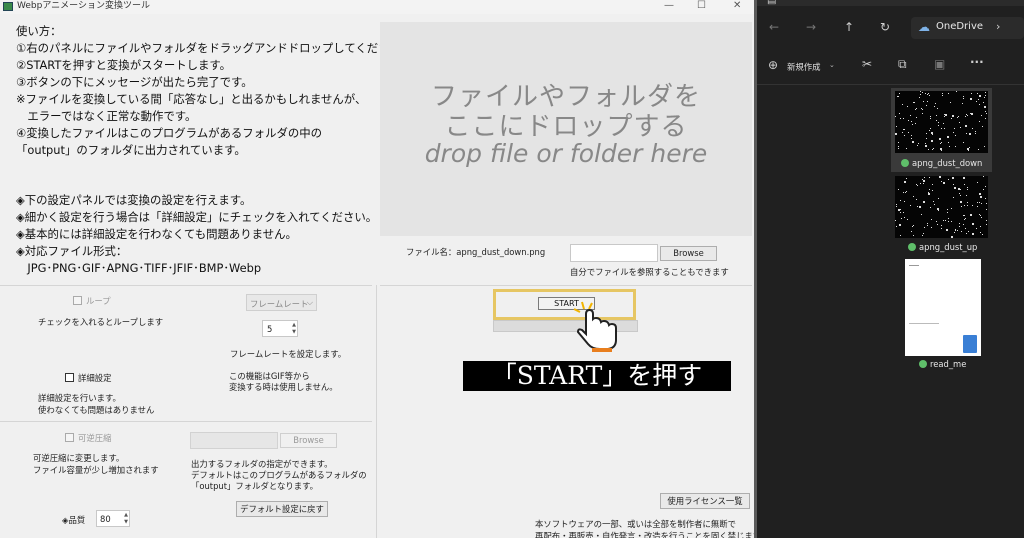 The image size is (1024, 538). What do you see at coordinates (77, 300) in the screenshot?
I see `loop-checkbox` at bounding box center [77, 300].